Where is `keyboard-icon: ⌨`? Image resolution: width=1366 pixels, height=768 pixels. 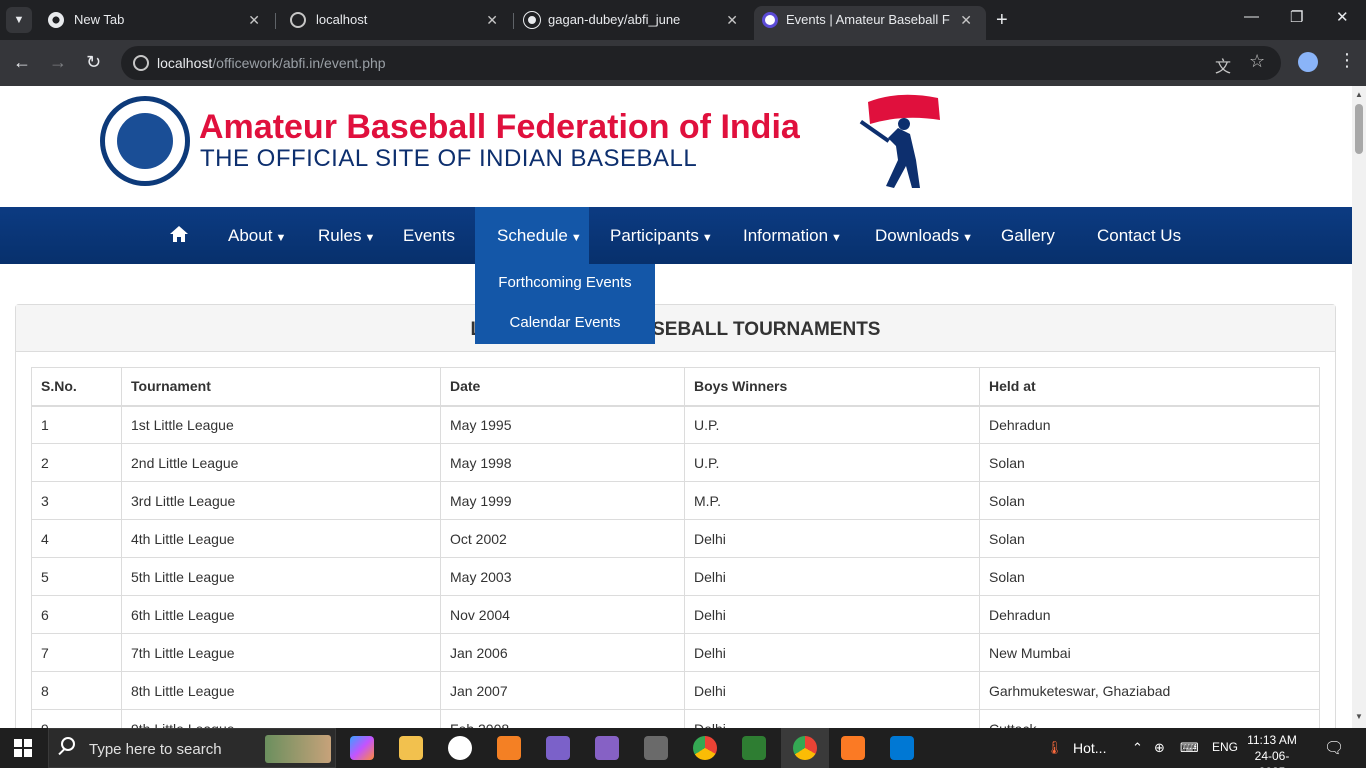
keyboard-icon: ⌨ is located at coordinates (1189, 748).